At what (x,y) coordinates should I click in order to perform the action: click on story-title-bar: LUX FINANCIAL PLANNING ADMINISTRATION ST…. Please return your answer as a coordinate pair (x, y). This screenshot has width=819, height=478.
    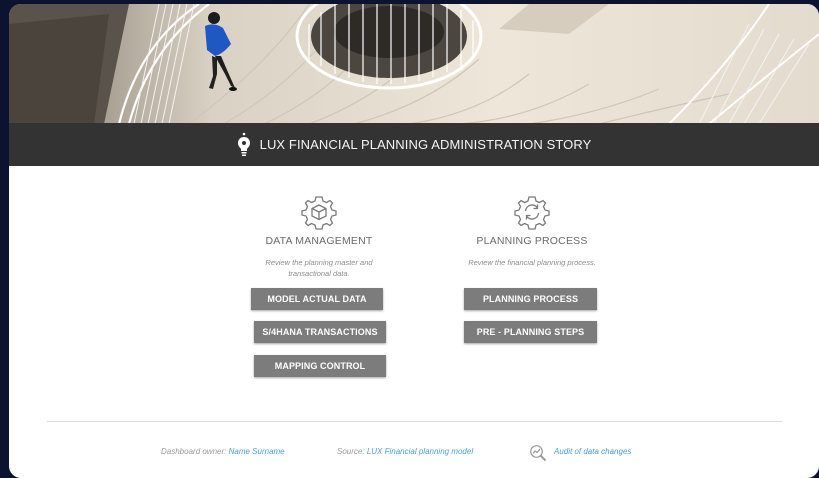
    Looking at the image, I should click on (414, 144).